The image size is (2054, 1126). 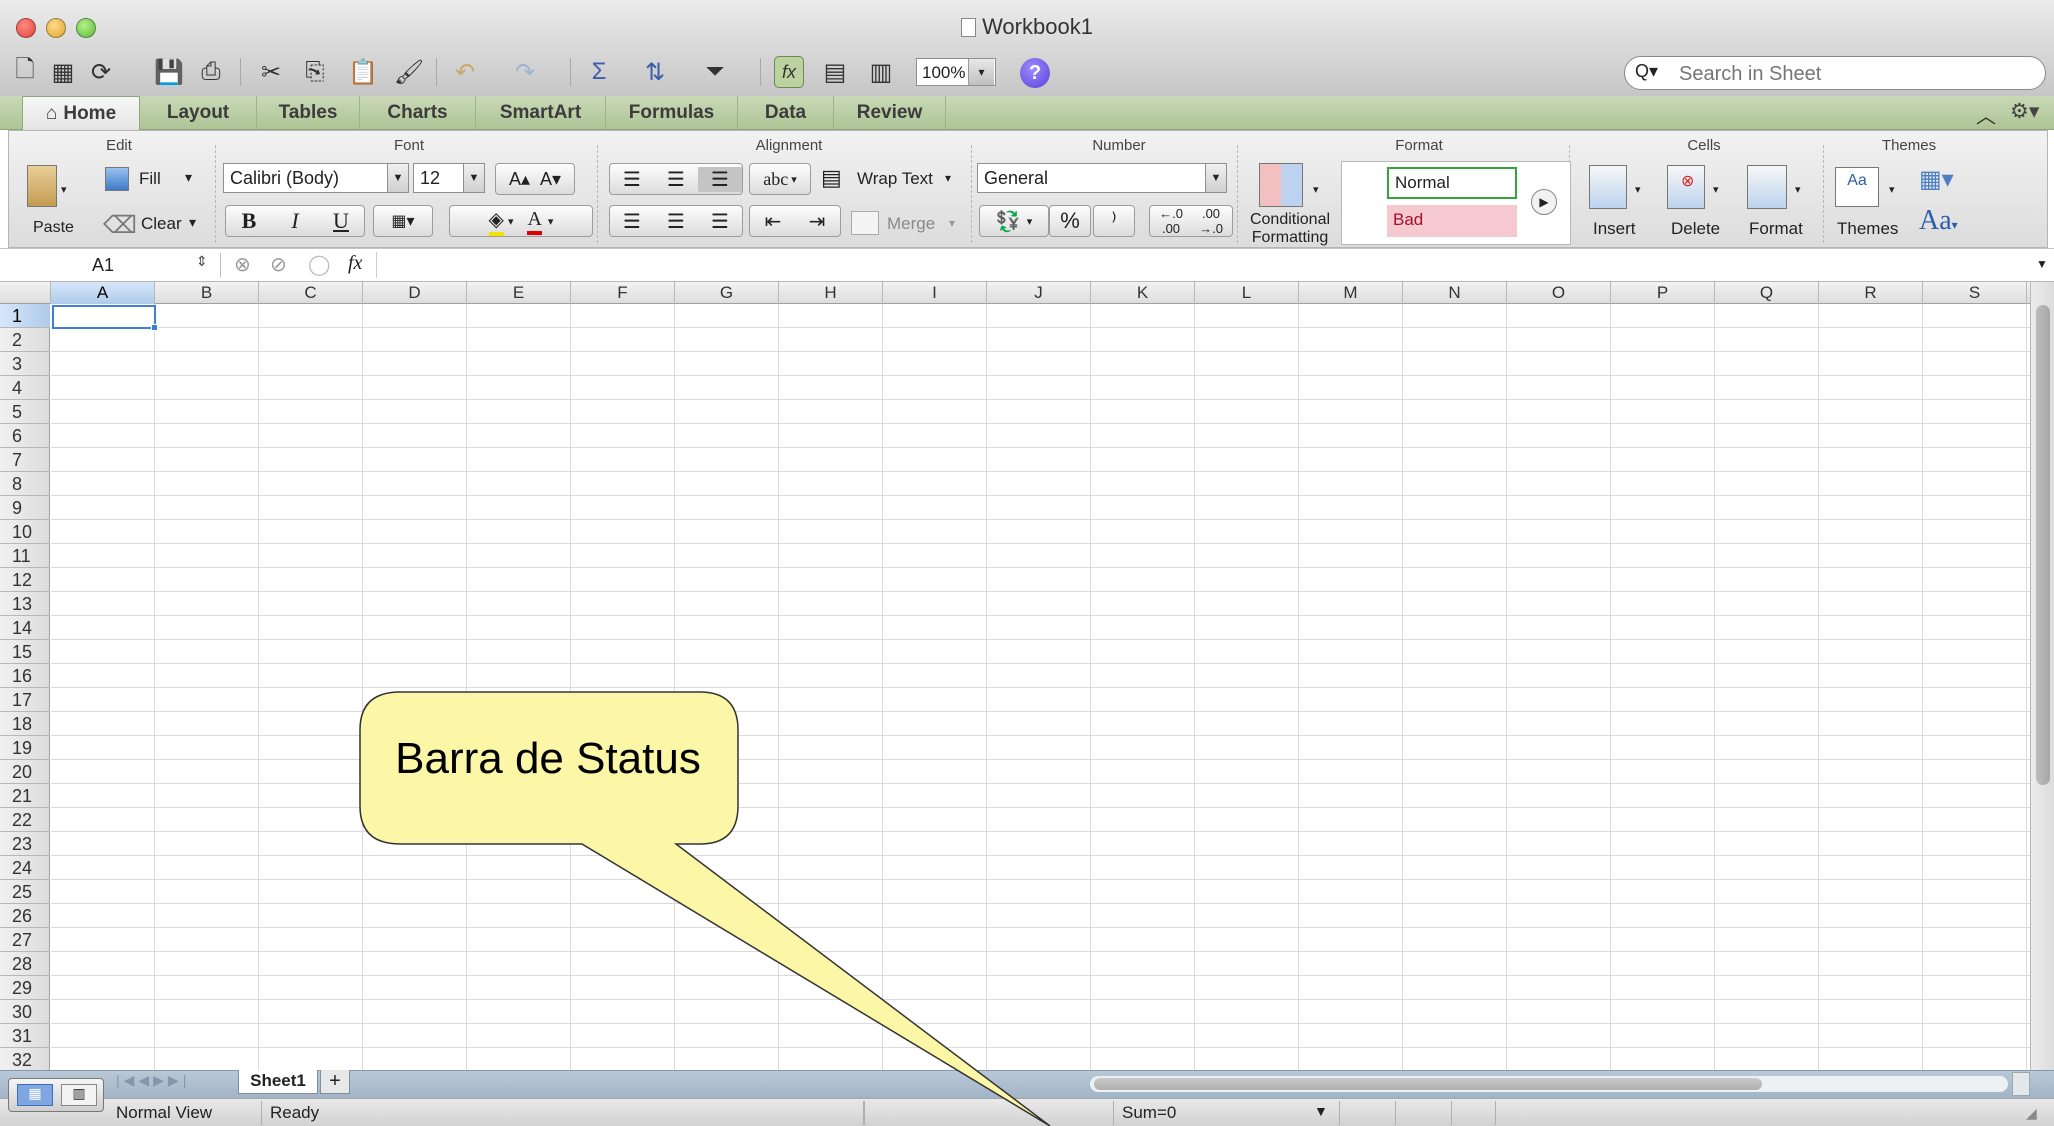 What do you see at coordinates (1227, 1113) in the screenshot?
I see `status-sum: Sum=0 ▼` at bounding box center [1227, 1113].